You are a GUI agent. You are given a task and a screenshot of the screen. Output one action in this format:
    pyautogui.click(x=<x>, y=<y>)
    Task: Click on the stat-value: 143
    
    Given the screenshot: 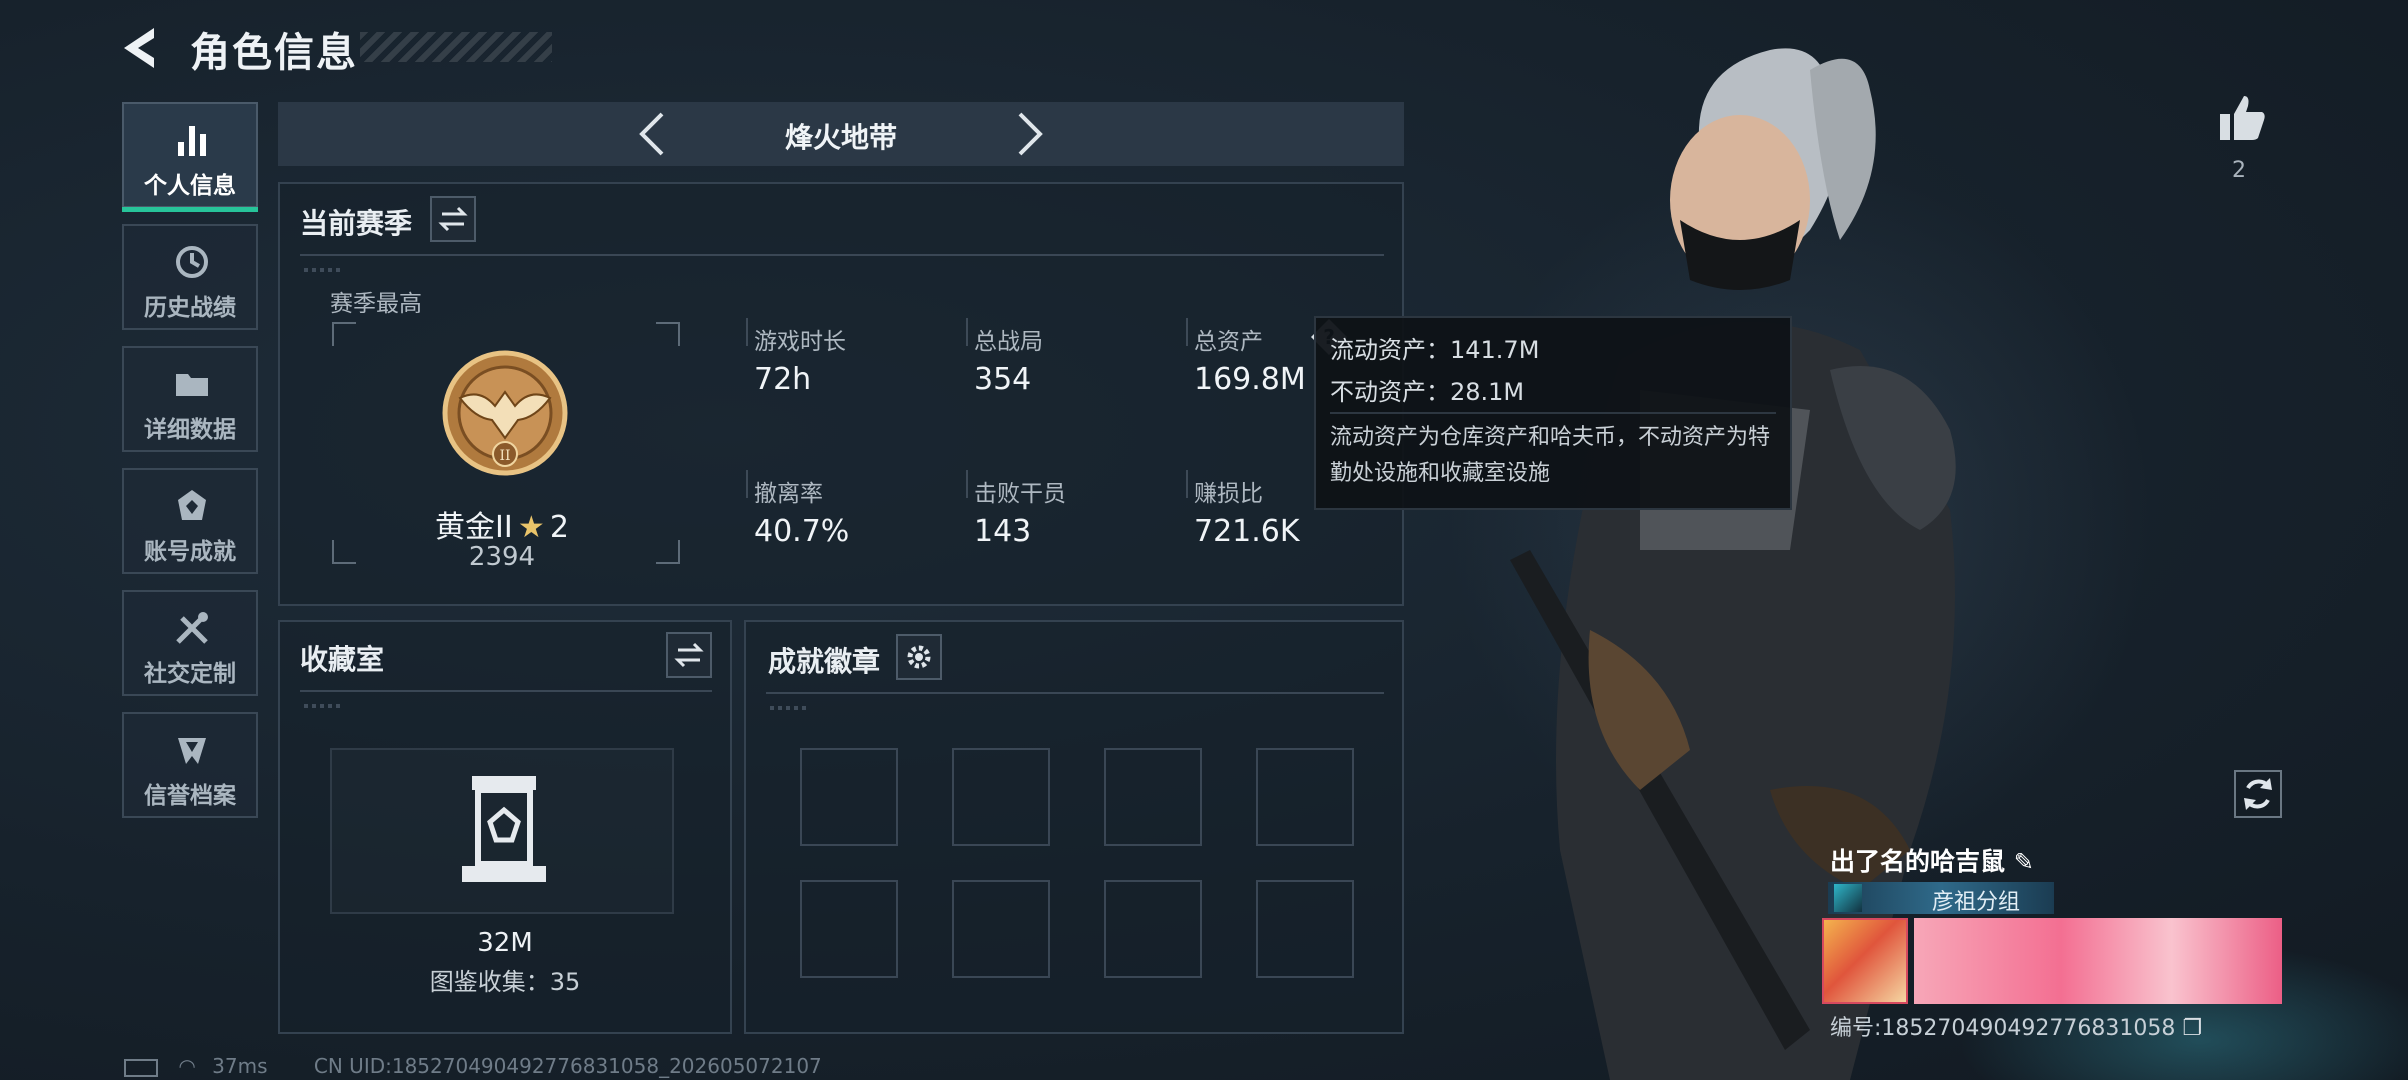 What is the action you would take?
    pyautogui.click(x=1003, y=531)
    